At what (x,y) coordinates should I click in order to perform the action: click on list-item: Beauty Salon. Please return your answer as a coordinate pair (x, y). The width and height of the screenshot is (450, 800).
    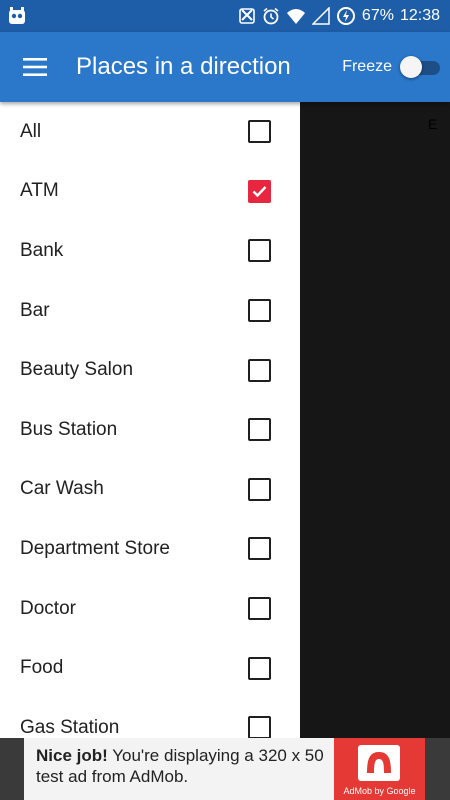
    Looking at the image, I should click on (150, 370).